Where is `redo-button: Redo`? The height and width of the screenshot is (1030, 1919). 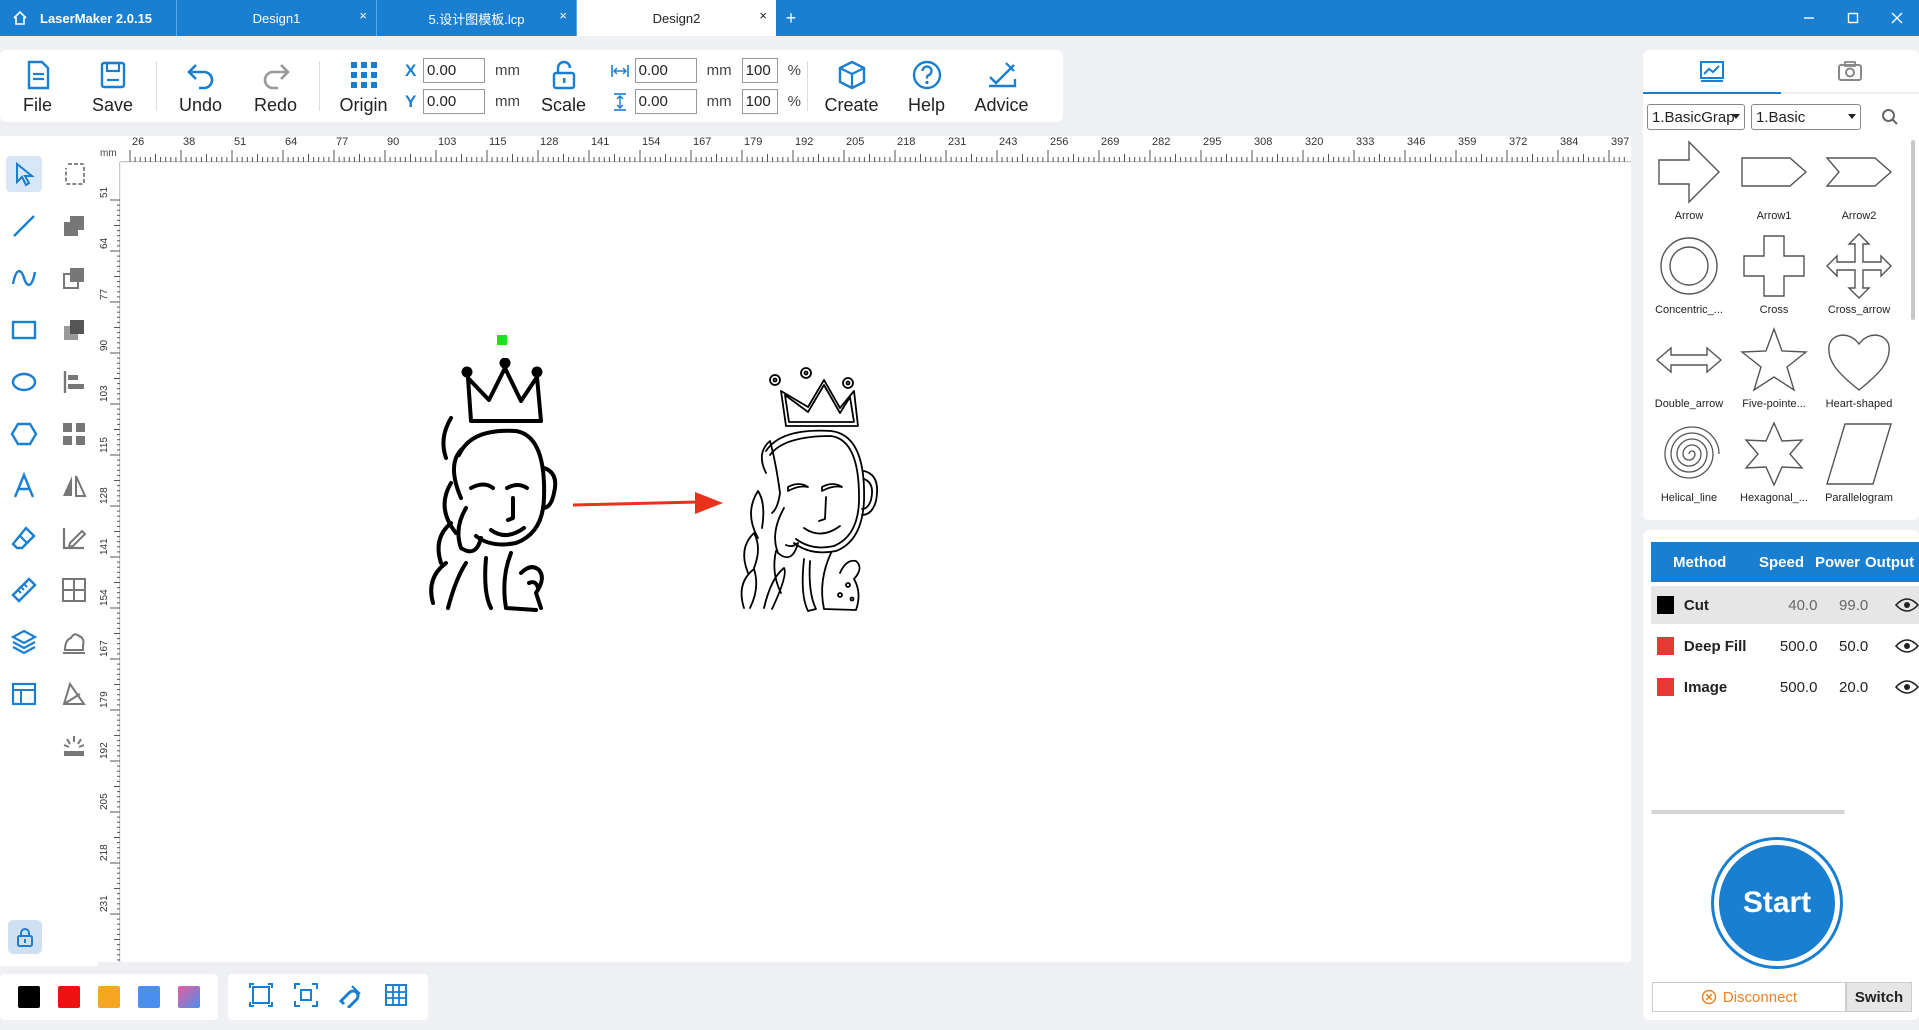
redo-button: Redo is located at coordinates (275, 86).